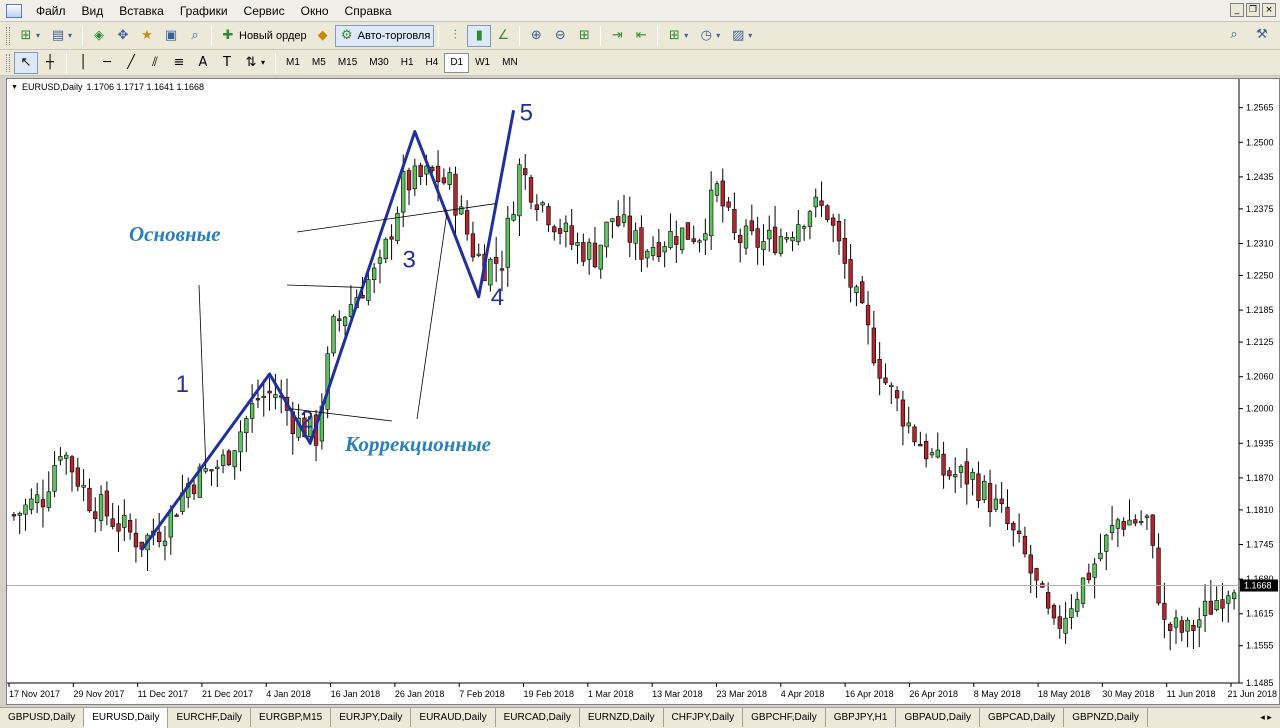 This screenshot has width=1280, height=728. I want to click on price-tick-label: 1.2060, so click(1260, 377).